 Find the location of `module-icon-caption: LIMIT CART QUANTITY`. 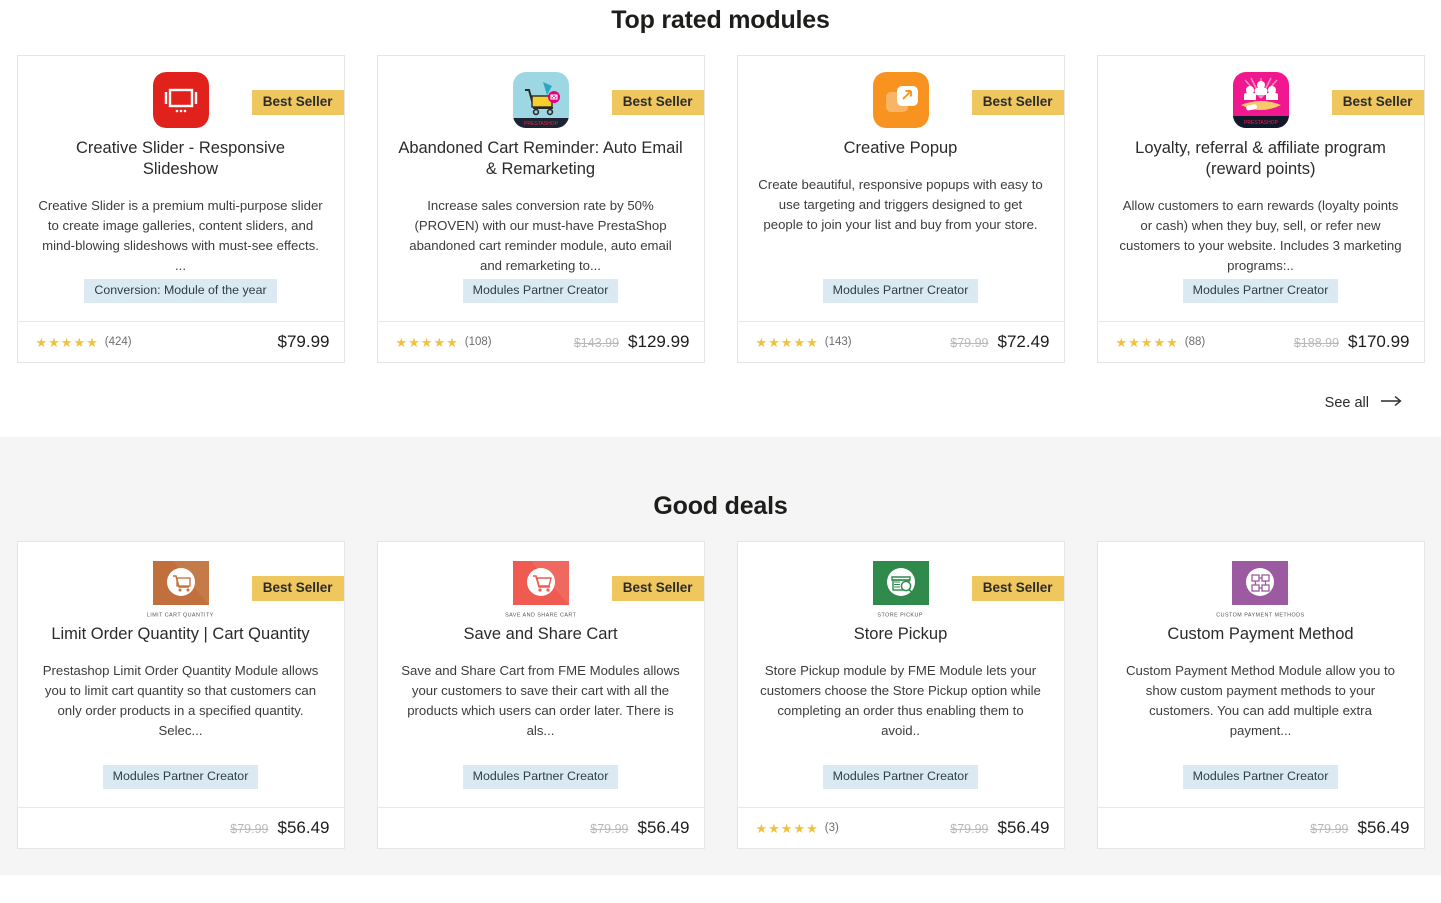

module-icon-caption: LIMIT CART QUANTITY is located at coordinates (180, 615).